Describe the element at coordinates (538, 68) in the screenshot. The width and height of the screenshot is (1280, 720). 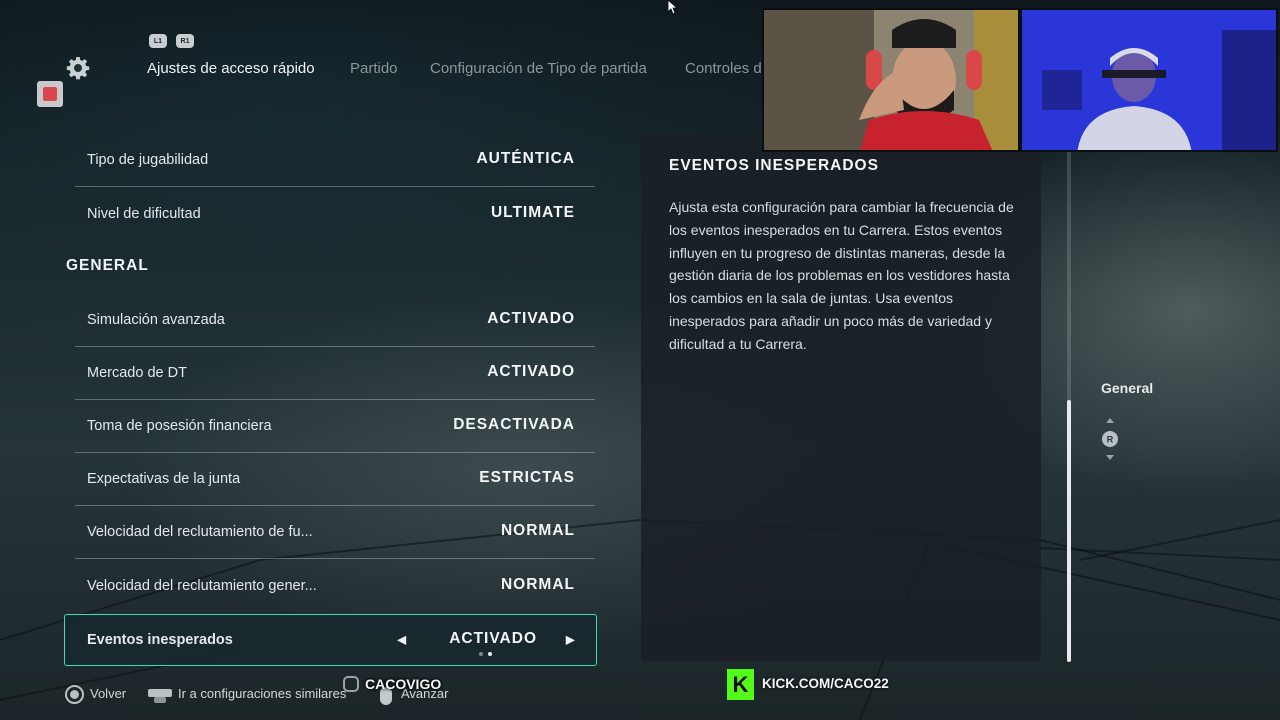
I see `tab-match-type-settings: Configuración de Tipo de partida` at that location.